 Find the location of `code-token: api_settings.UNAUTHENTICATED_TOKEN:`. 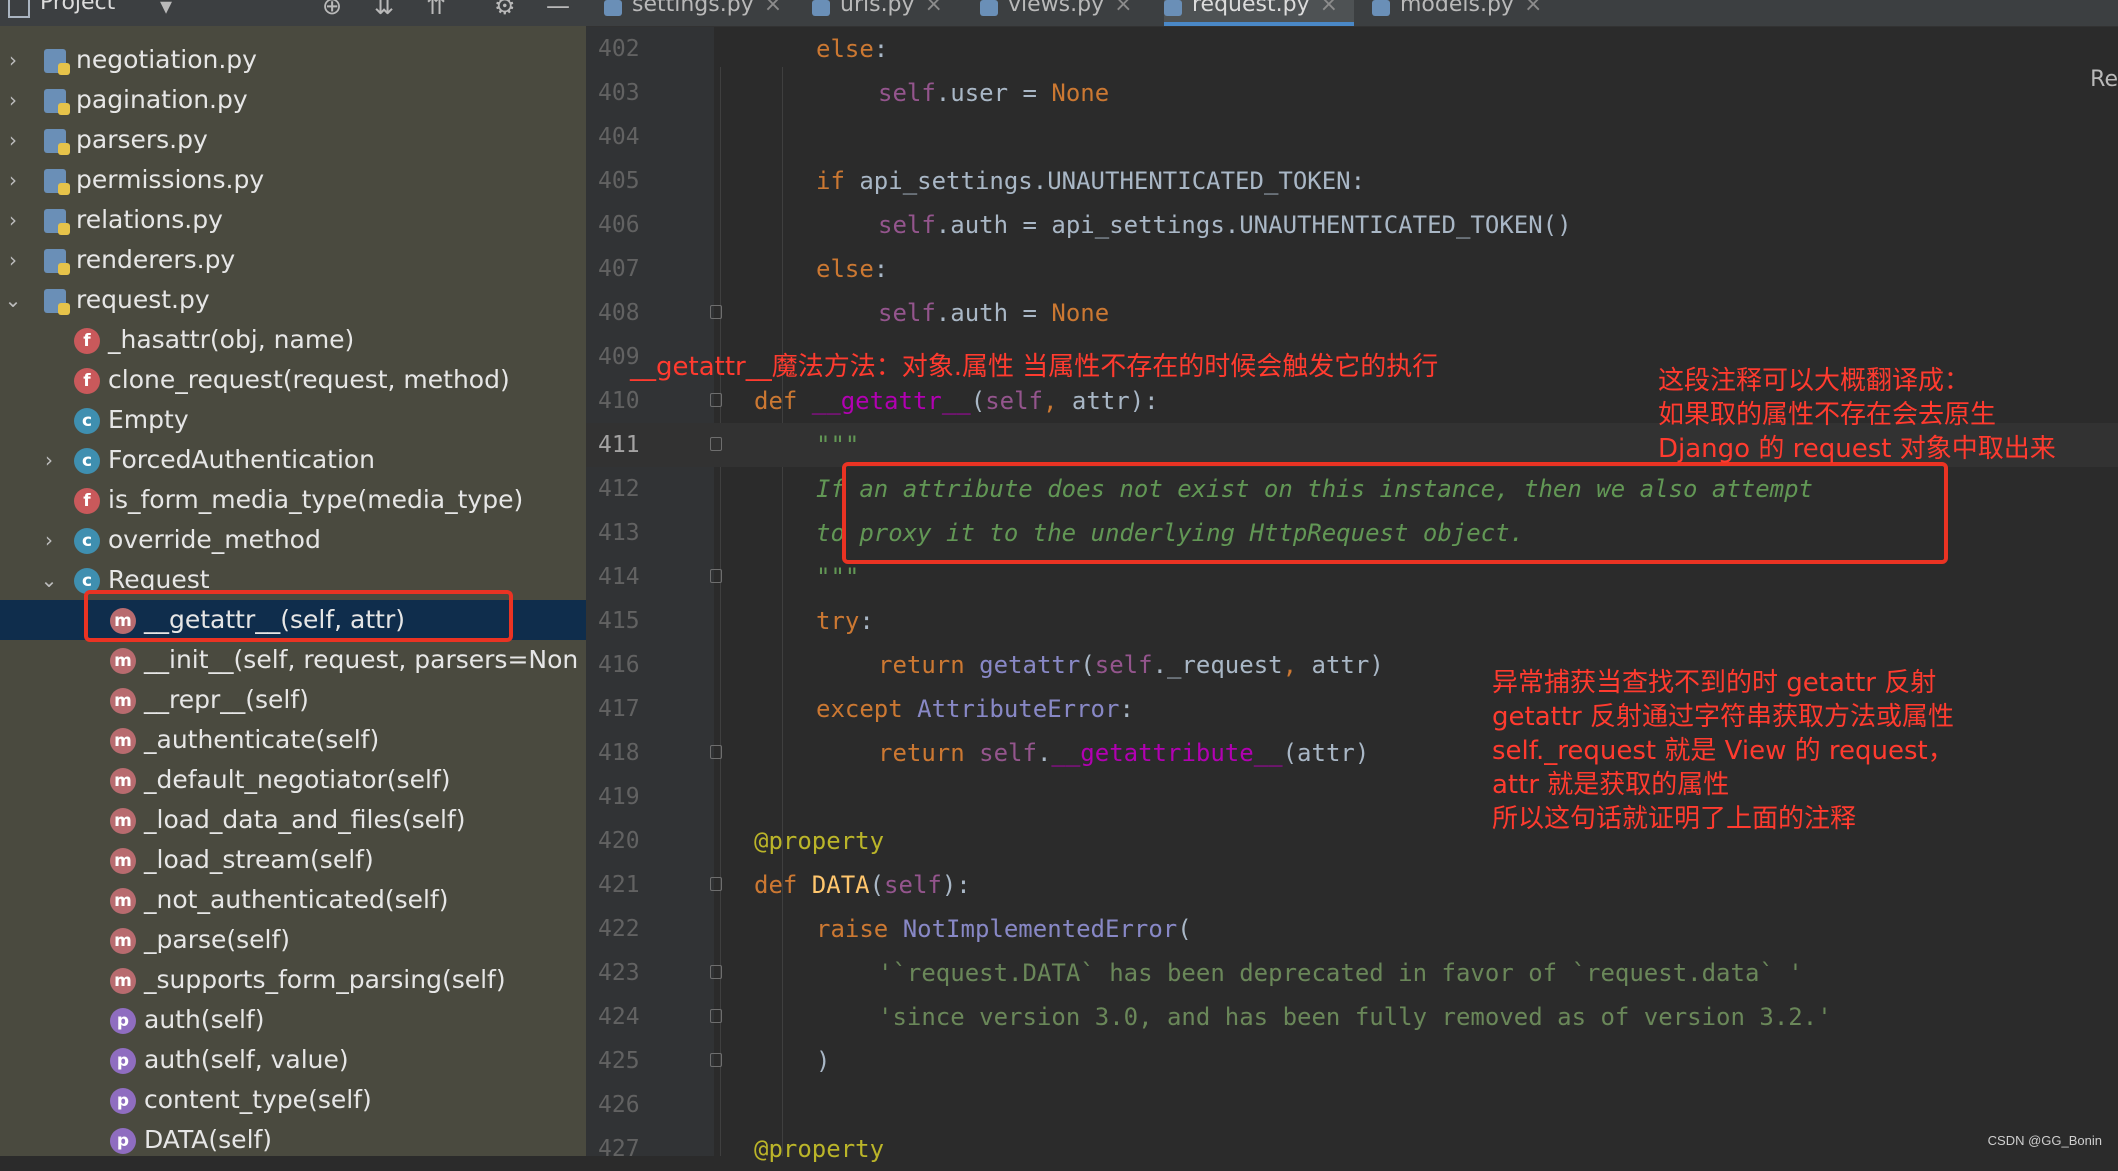

code-token: api_settings.UNAUTHENTICATED_TOKEN: is located at coordinates (1112, 181).